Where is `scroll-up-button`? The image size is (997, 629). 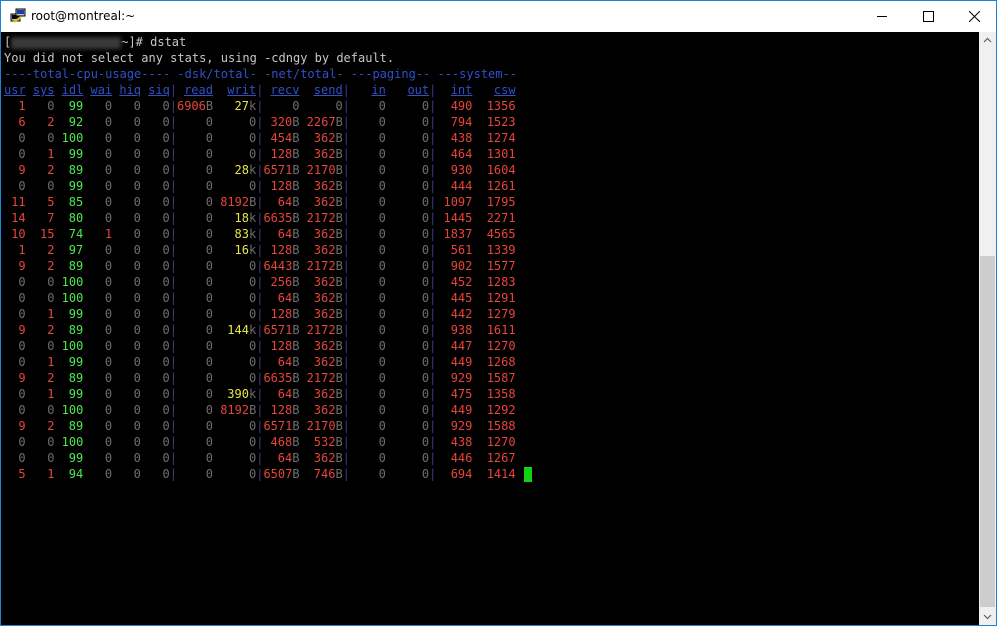 scroll-up-button is located at coordinates (987, 40).